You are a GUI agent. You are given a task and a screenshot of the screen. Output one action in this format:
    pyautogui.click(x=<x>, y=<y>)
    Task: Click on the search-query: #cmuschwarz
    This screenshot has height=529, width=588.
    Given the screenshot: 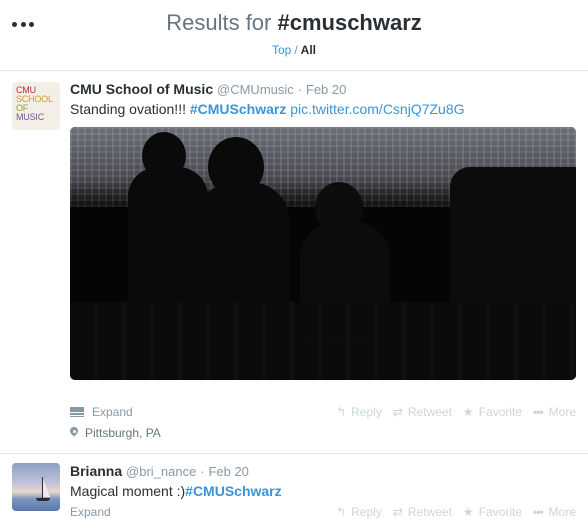 What is the action you would take?
    pyautogui.click(x=349, y=22)
    